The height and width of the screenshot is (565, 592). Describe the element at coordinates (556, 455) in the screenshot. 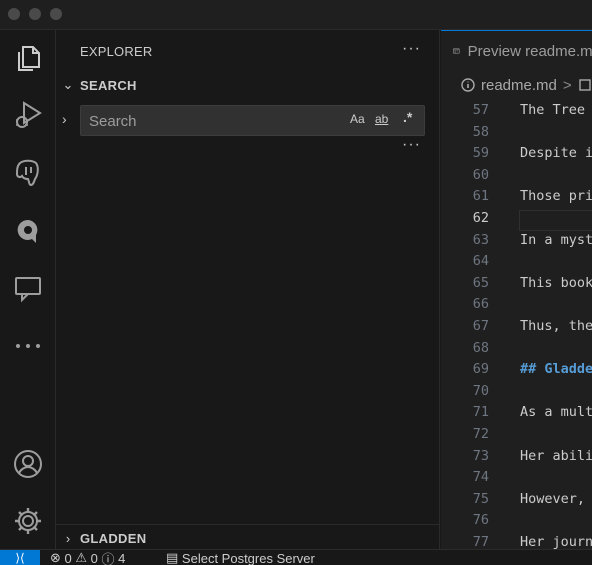

I see `line-text: Her abili` at that location.